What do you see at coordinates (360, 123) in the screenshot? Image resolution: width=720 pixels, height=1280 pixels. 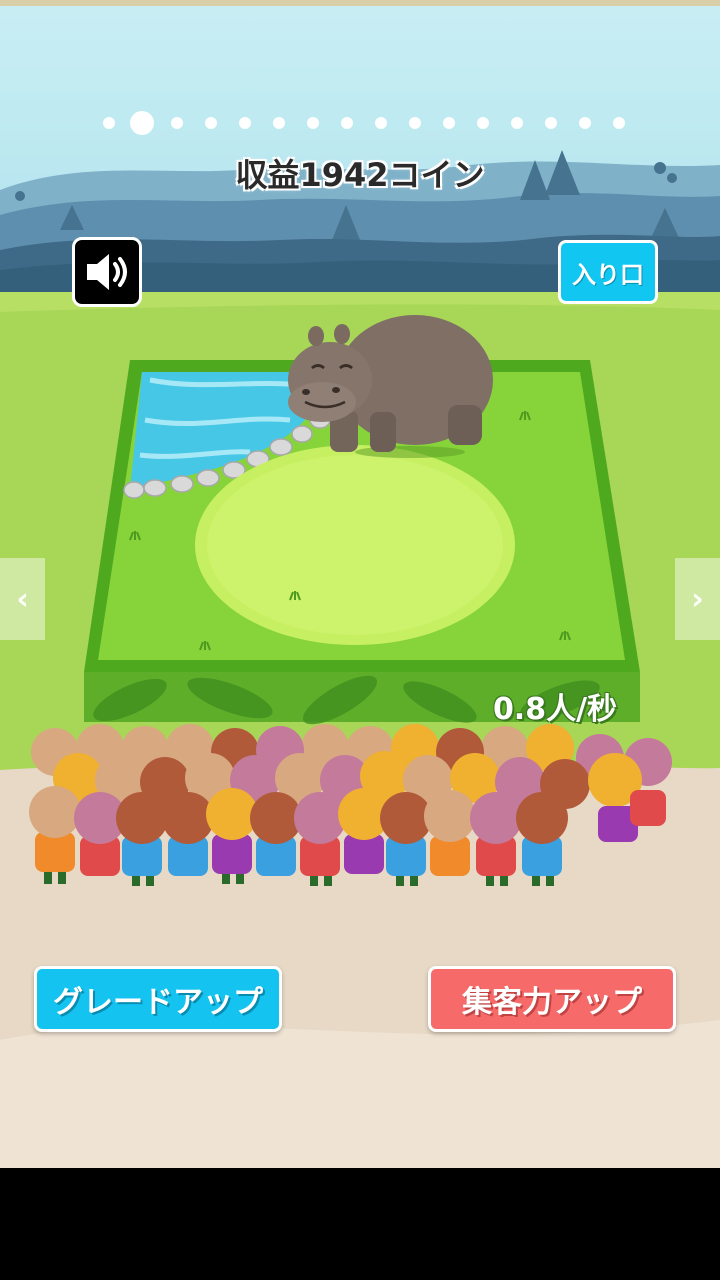 I see `page-indicator` at bounding box center [360, 123].